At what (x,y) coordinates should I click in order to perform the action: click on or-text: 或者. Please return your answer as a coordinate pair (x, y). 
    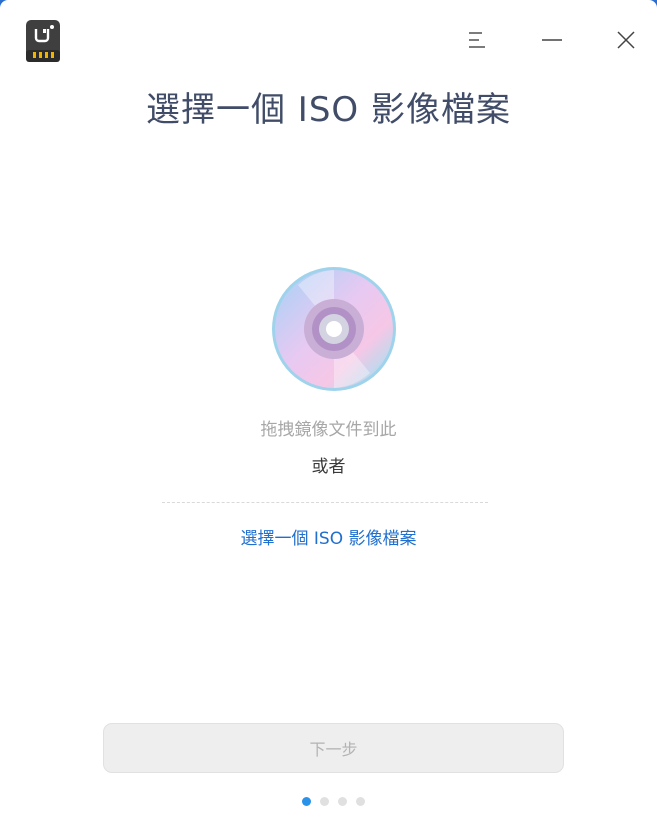
    Looking at the image, I should click on (328, 467).